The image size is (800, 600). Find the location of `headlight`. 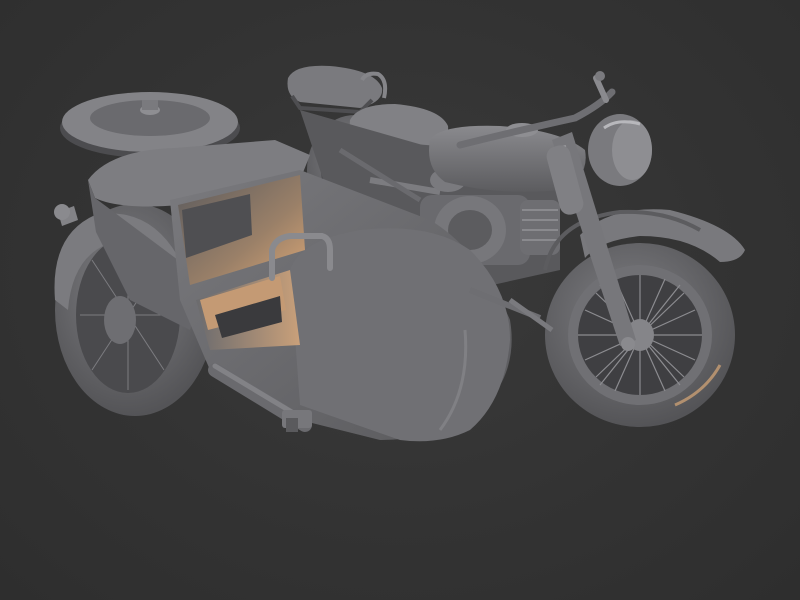

headlight is located at coordinates (620, 150).